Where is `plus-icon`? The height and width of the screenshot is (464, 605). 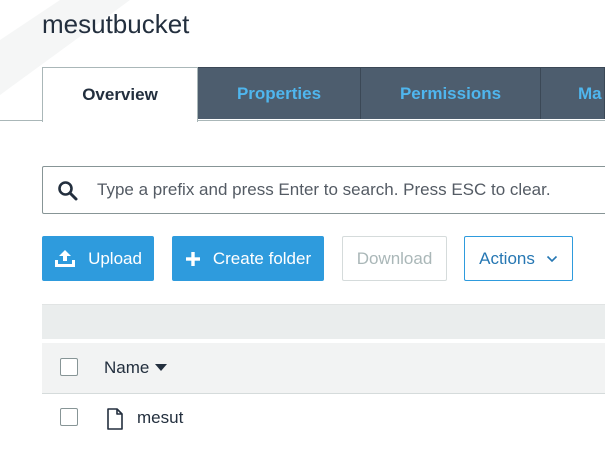
plus-icon is located at coordinates (193, 259).